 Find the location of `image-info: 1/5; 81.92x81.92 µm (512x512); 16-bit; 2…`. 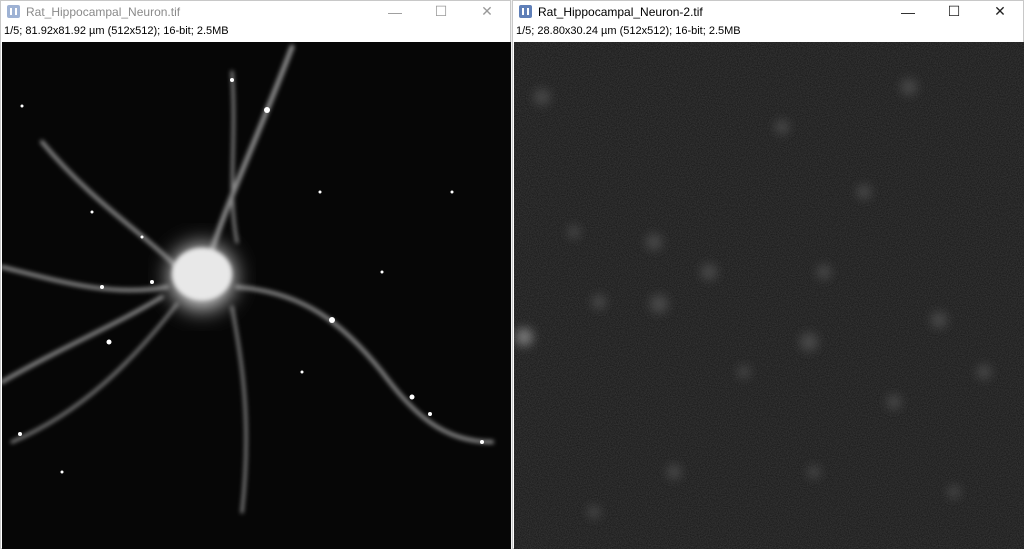

image-info: 1/5; 81.92x81.92 µm (512x512); 16-bit; 2… is located at coordinates (116, 31).